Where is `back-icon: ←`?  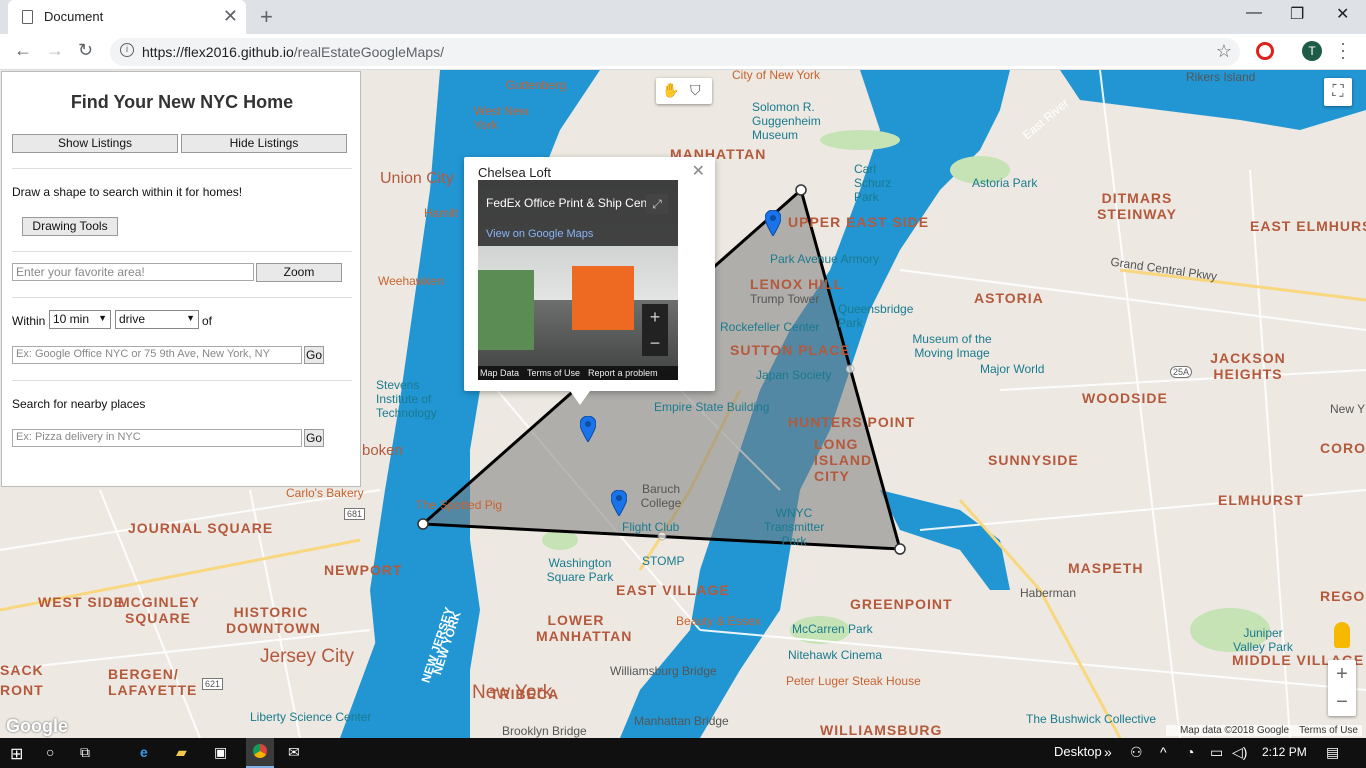 back-icon: ← is located at coordinates (23, 50).